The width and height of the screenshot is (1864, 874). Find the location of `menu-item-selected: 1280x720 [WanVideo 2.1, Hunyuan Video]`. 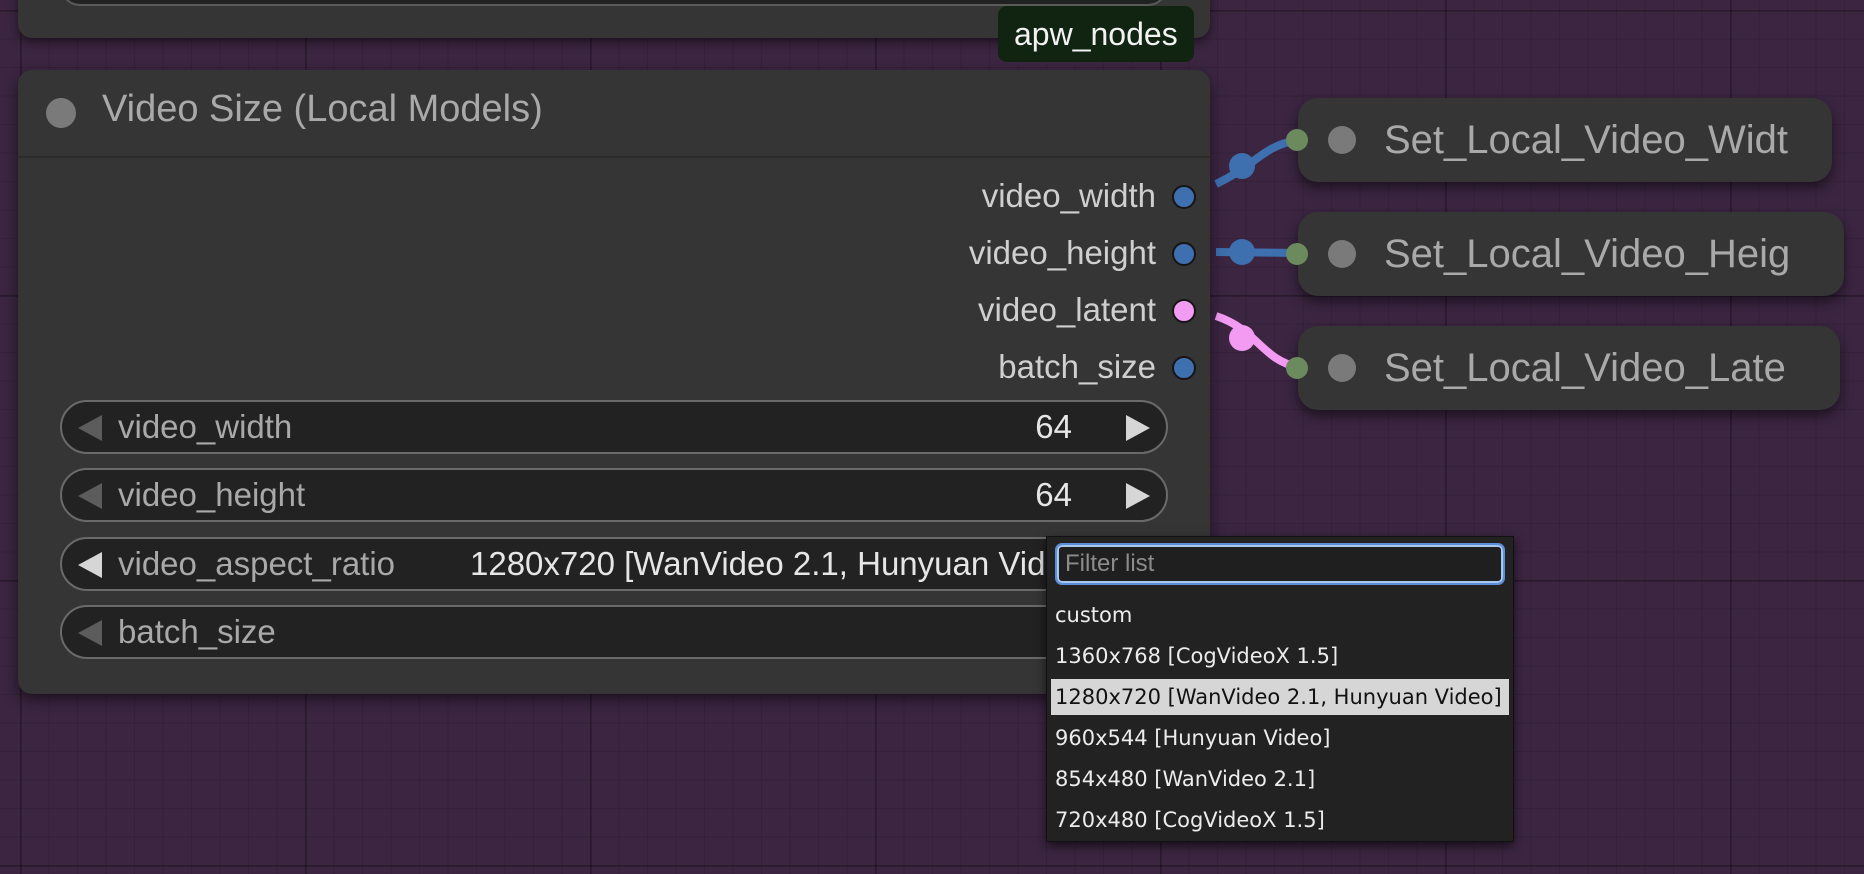

menu-item-selected: 1280x720 [WanVideo 2.1, Hunyuan Video] is located at coordinates (1280, 697).